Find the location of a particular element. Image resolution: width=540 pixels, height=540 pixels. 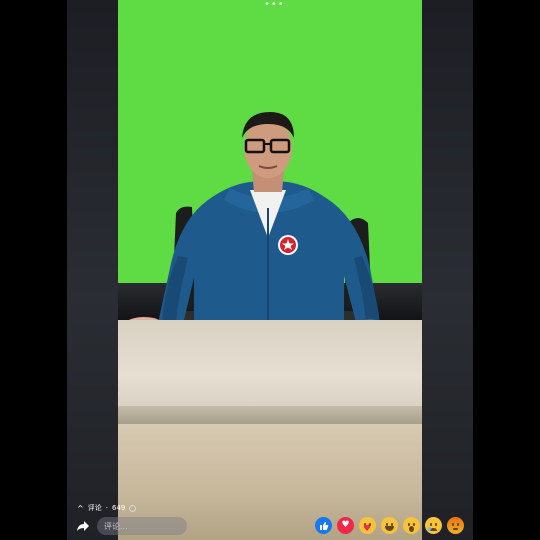

loading-ring-icon is located at coordinates (133, 508).